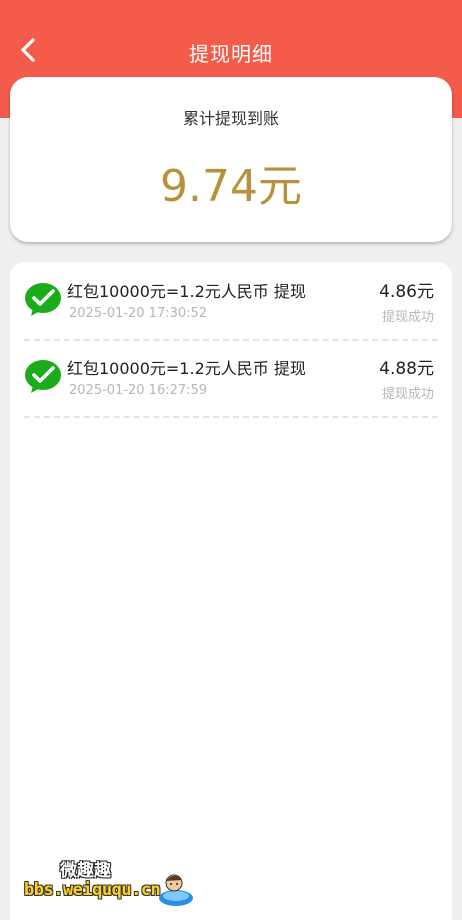 This screenshot has height=920, width=462. What do you see at coordinates (92, 890) in the screenshot?
I see `watermark-url: bbs.weiququ.cn` at bounding box center [92, 890].